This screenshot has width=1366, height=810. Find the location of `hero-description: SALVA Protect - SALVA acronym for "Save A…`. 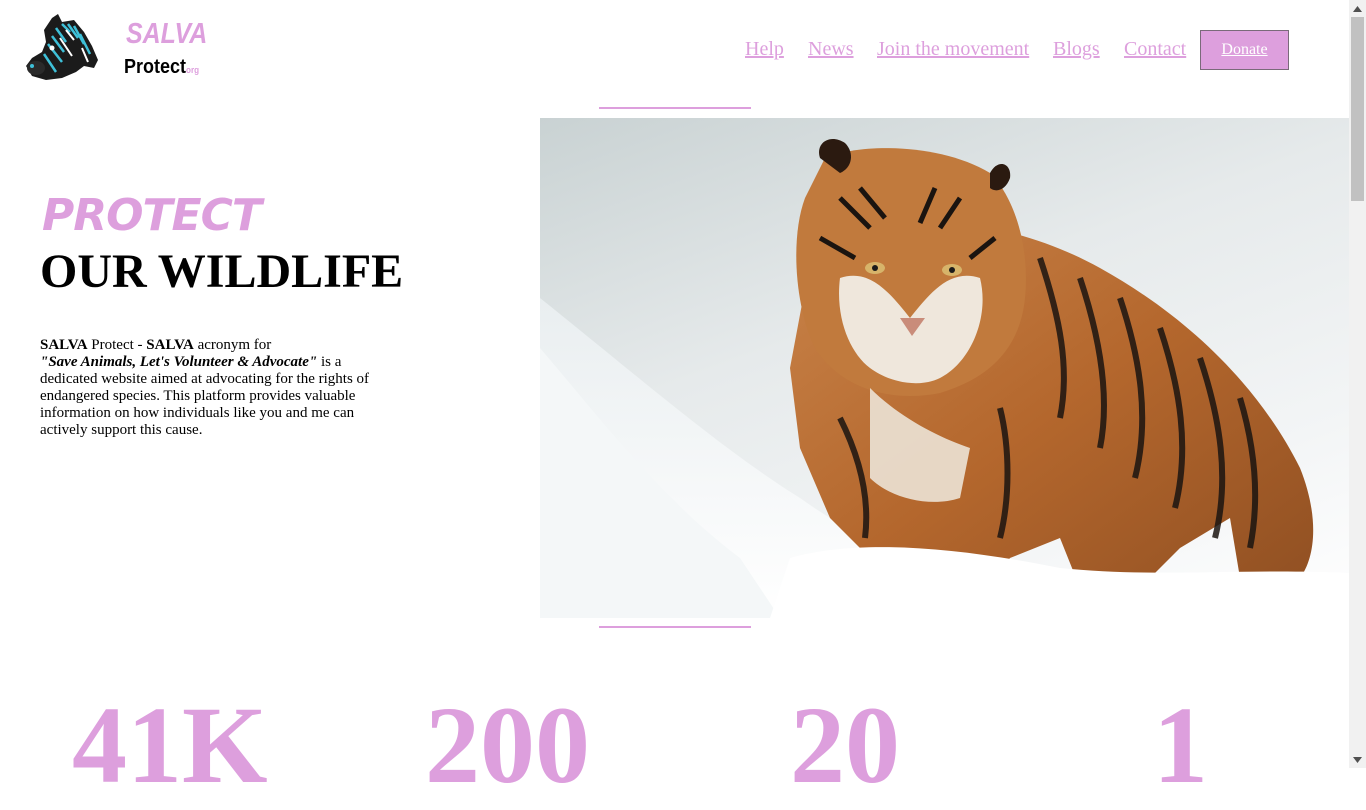

hero-description: SALVA Protect - SALVA acronym for "Save A… is located at coordinates (205, 387).